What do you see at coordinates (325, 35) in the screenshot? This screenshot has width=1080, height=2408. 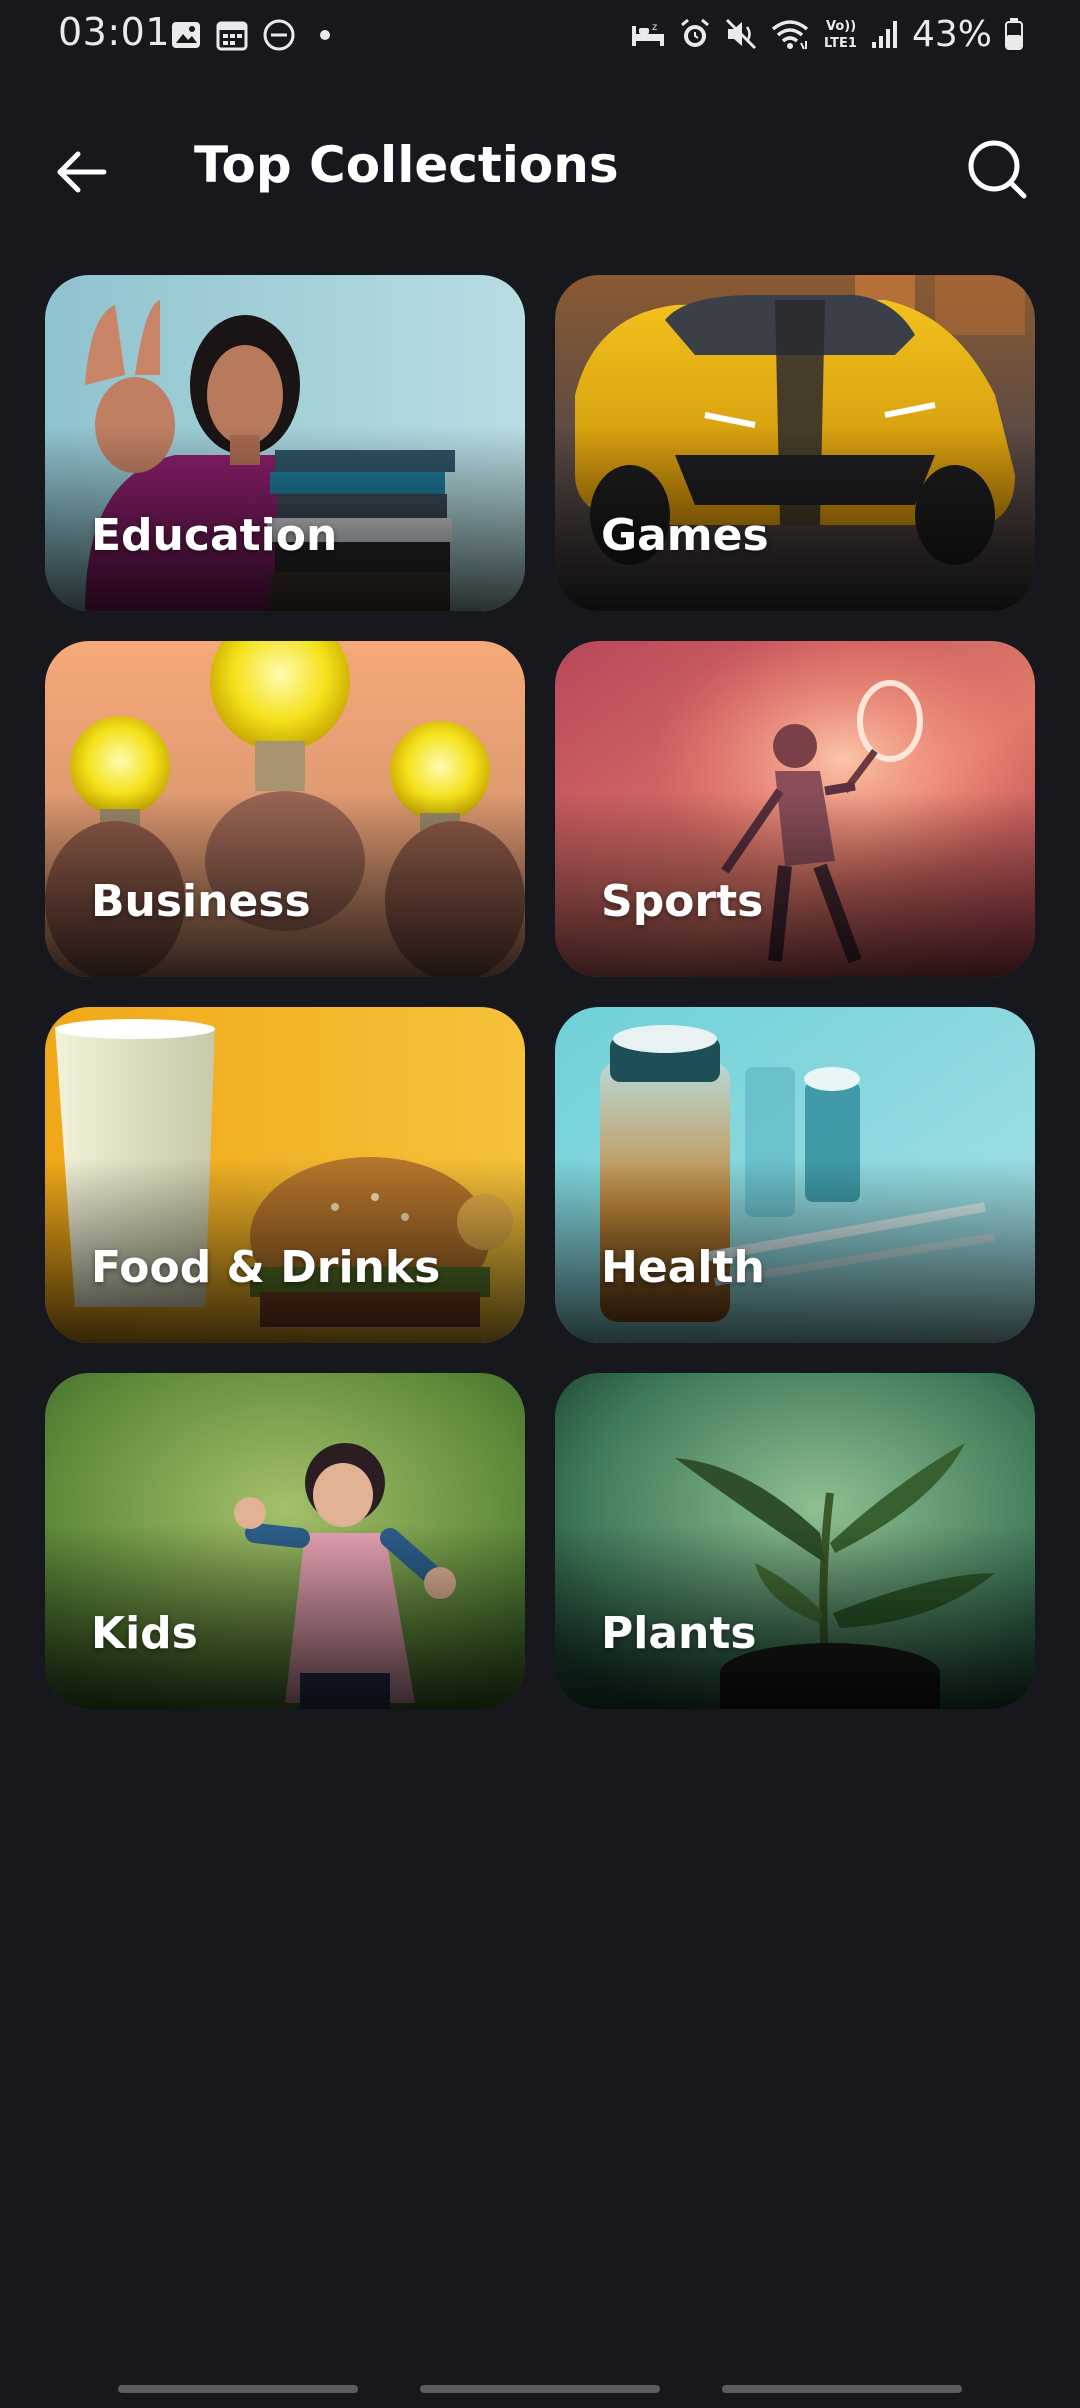 I see `dot-icon` at bounding box center [325, 35].